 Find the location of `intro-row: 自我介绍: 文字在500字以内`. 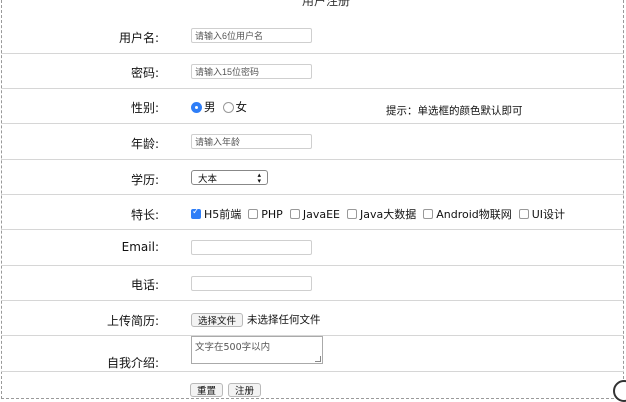

intro-row: 自我介绍: 文字在500字以内 is located at coordinates (312, 354).